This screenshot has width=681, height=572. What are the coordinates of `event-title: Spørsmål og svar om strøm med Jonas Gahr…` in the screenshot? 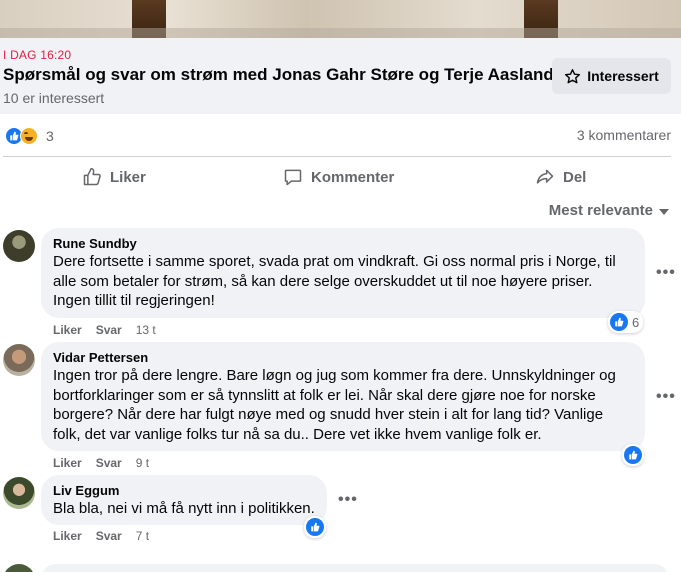 It's located at (278, 75).